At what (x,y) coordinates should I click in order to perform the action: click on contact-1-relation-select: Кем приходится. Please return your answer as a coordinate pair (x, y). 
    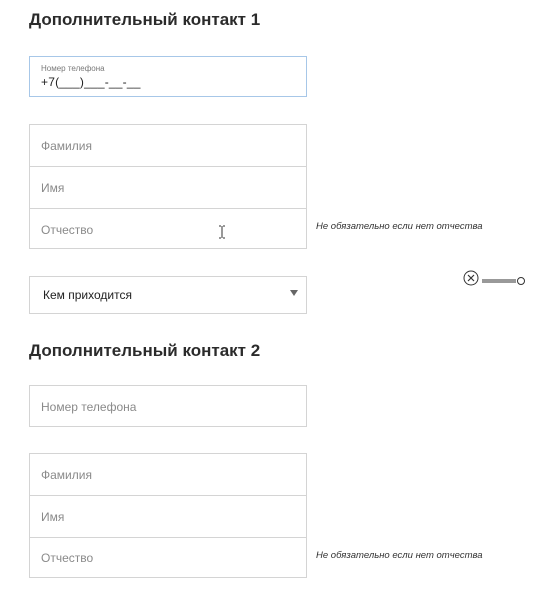
    Looking at the image, I should click on (168, 295).